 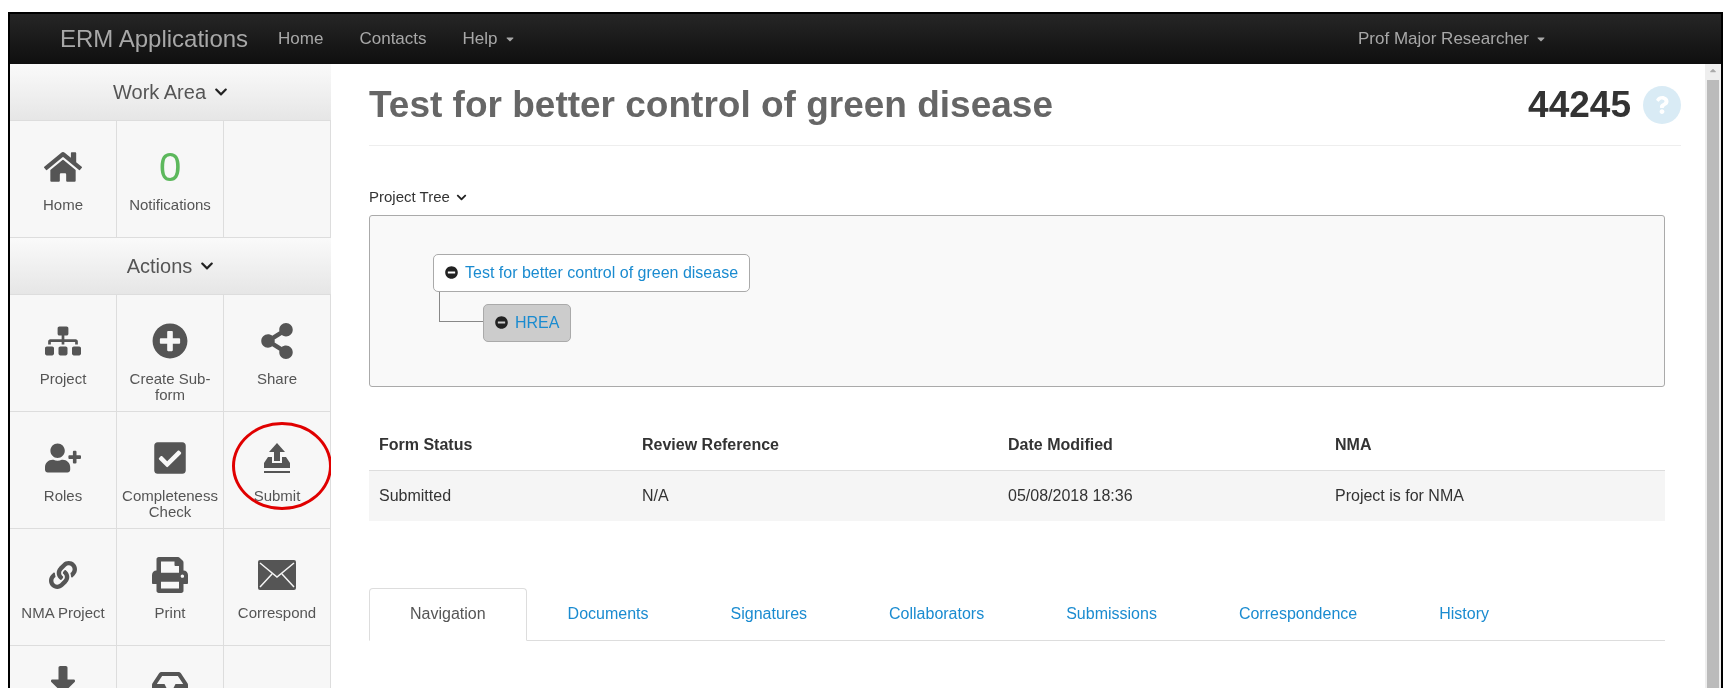 What do you see at coordinates (63, 470) in the screenshot?
I see `sidebar-tile: Roles` at bounding box center [63, 470].